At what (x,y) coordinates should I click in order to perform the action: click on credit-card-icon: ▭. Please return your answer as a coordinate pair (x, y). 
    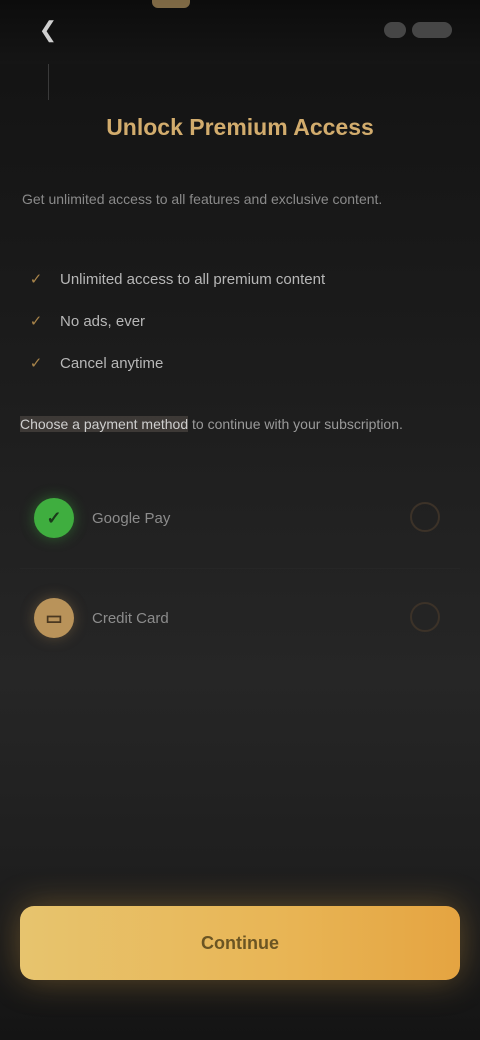
    Looking at the image, I should click on (54, 618).